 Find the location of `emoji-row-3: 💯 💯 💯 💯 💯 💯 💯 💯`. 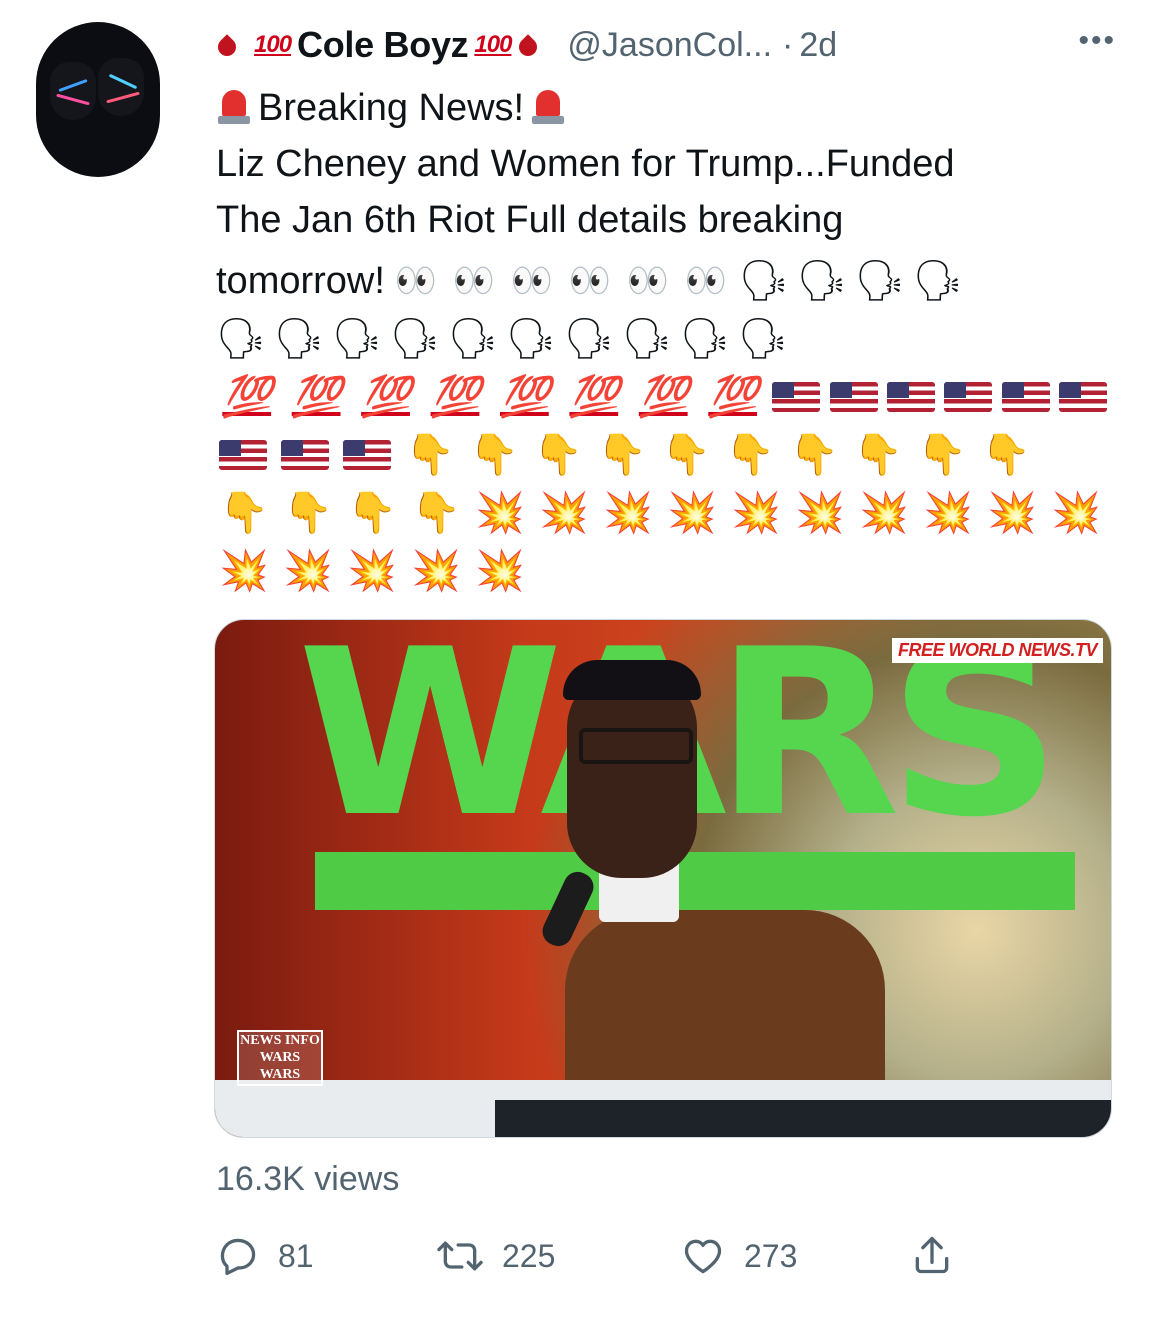

emoji-row-3: 💯 💯 💯 💯 💯 💯 💯 💯 is located at coordinates (662, 397).